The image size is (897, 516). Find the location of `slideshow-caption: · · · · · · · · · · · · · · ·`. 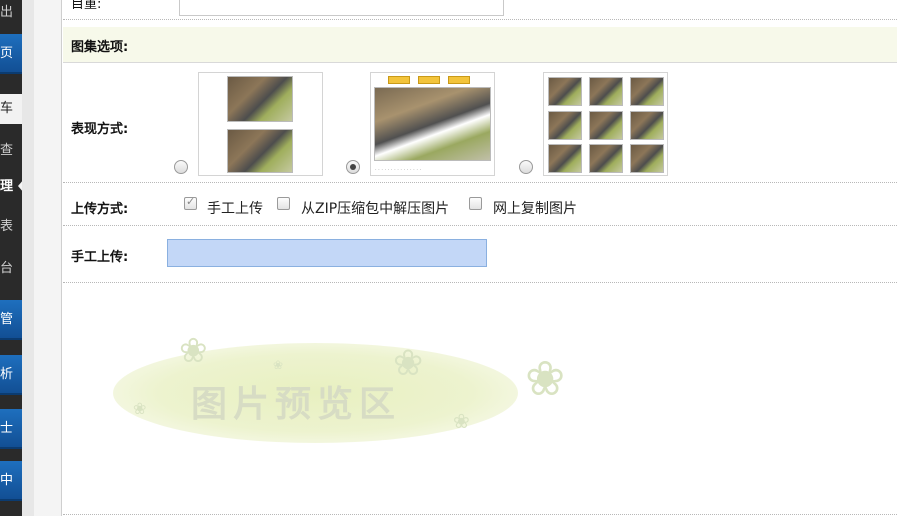

slideshow-caption: · · · · · · · · · · · · · · · is located at coordinates (398, 170).